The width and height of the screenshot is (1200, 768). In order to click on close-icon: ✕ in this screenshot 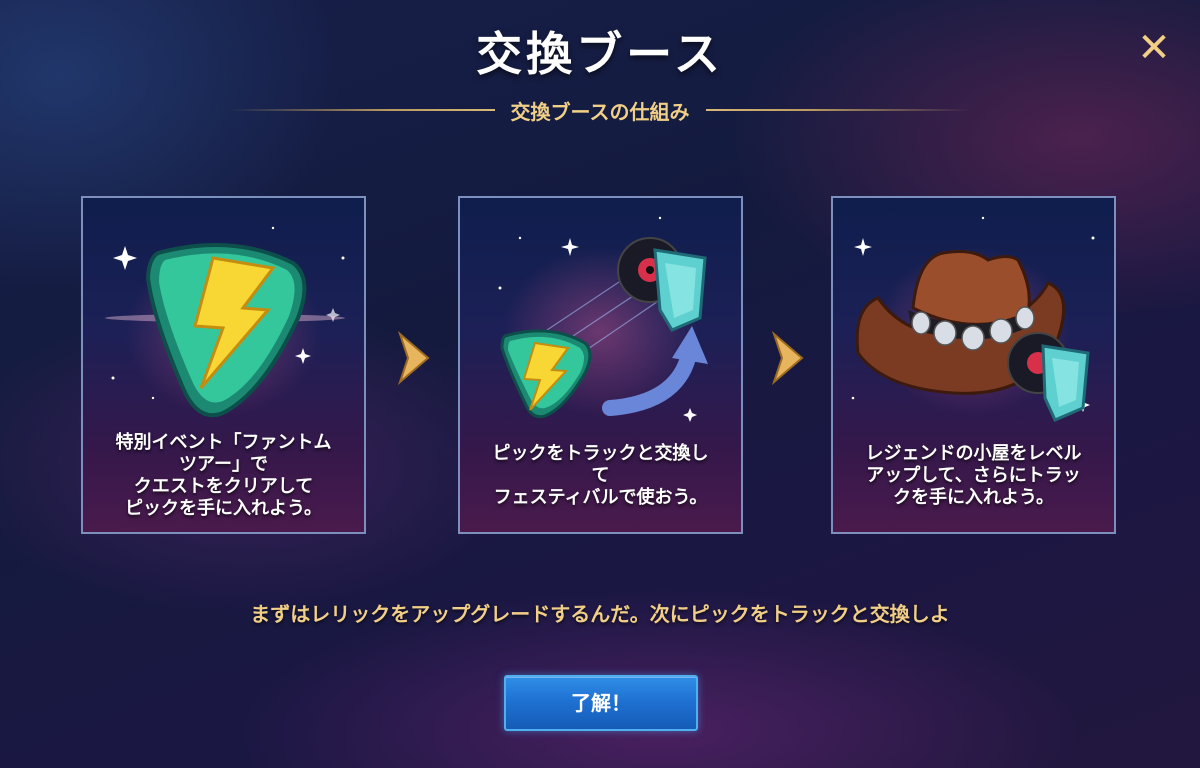, I will do `click(1154, 48)`.